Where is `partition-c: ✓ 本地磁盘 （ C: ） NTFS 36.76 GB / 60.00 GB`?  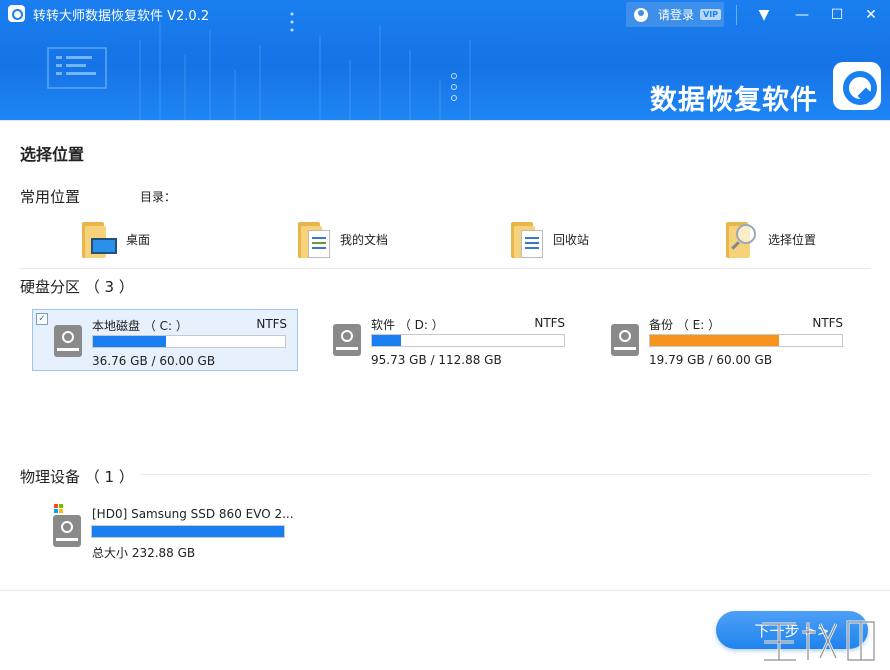 partition-c: ✓ 本地磁盘 （ C: ） NTFS 36.76 GB / 60.00 GB is located at coordinates (165, 340).